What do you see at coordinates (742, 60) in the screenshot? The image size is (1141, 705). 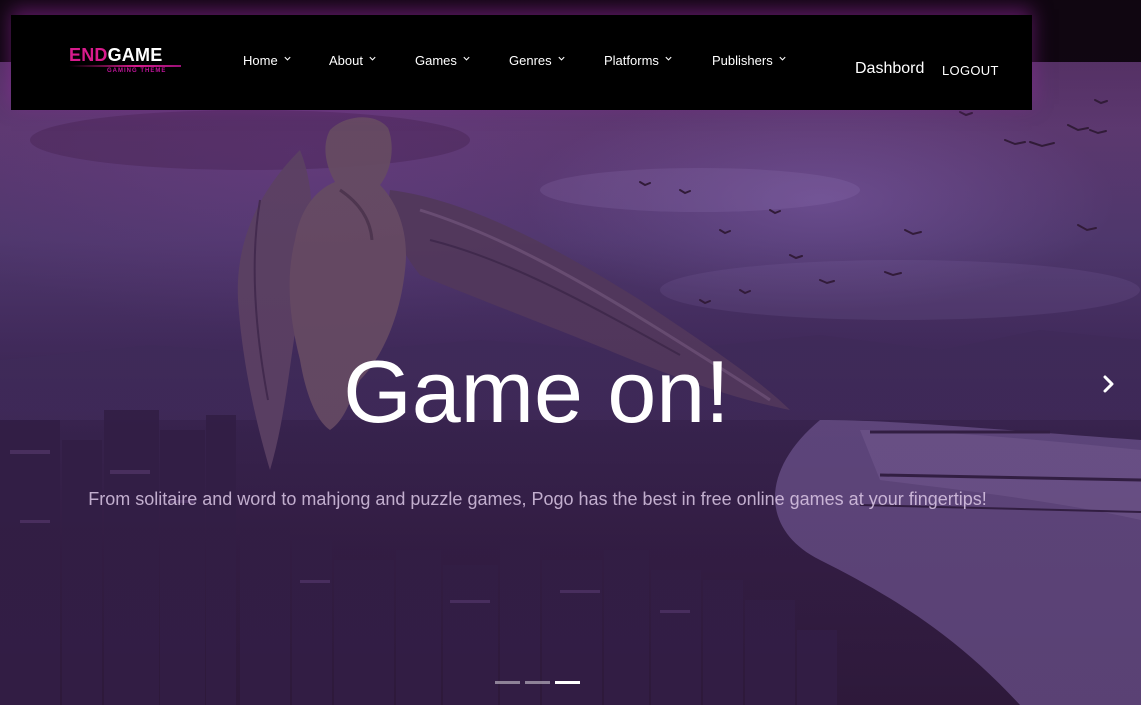 I see `nav-item-label: Publishers` at bounding box center [742, 60].